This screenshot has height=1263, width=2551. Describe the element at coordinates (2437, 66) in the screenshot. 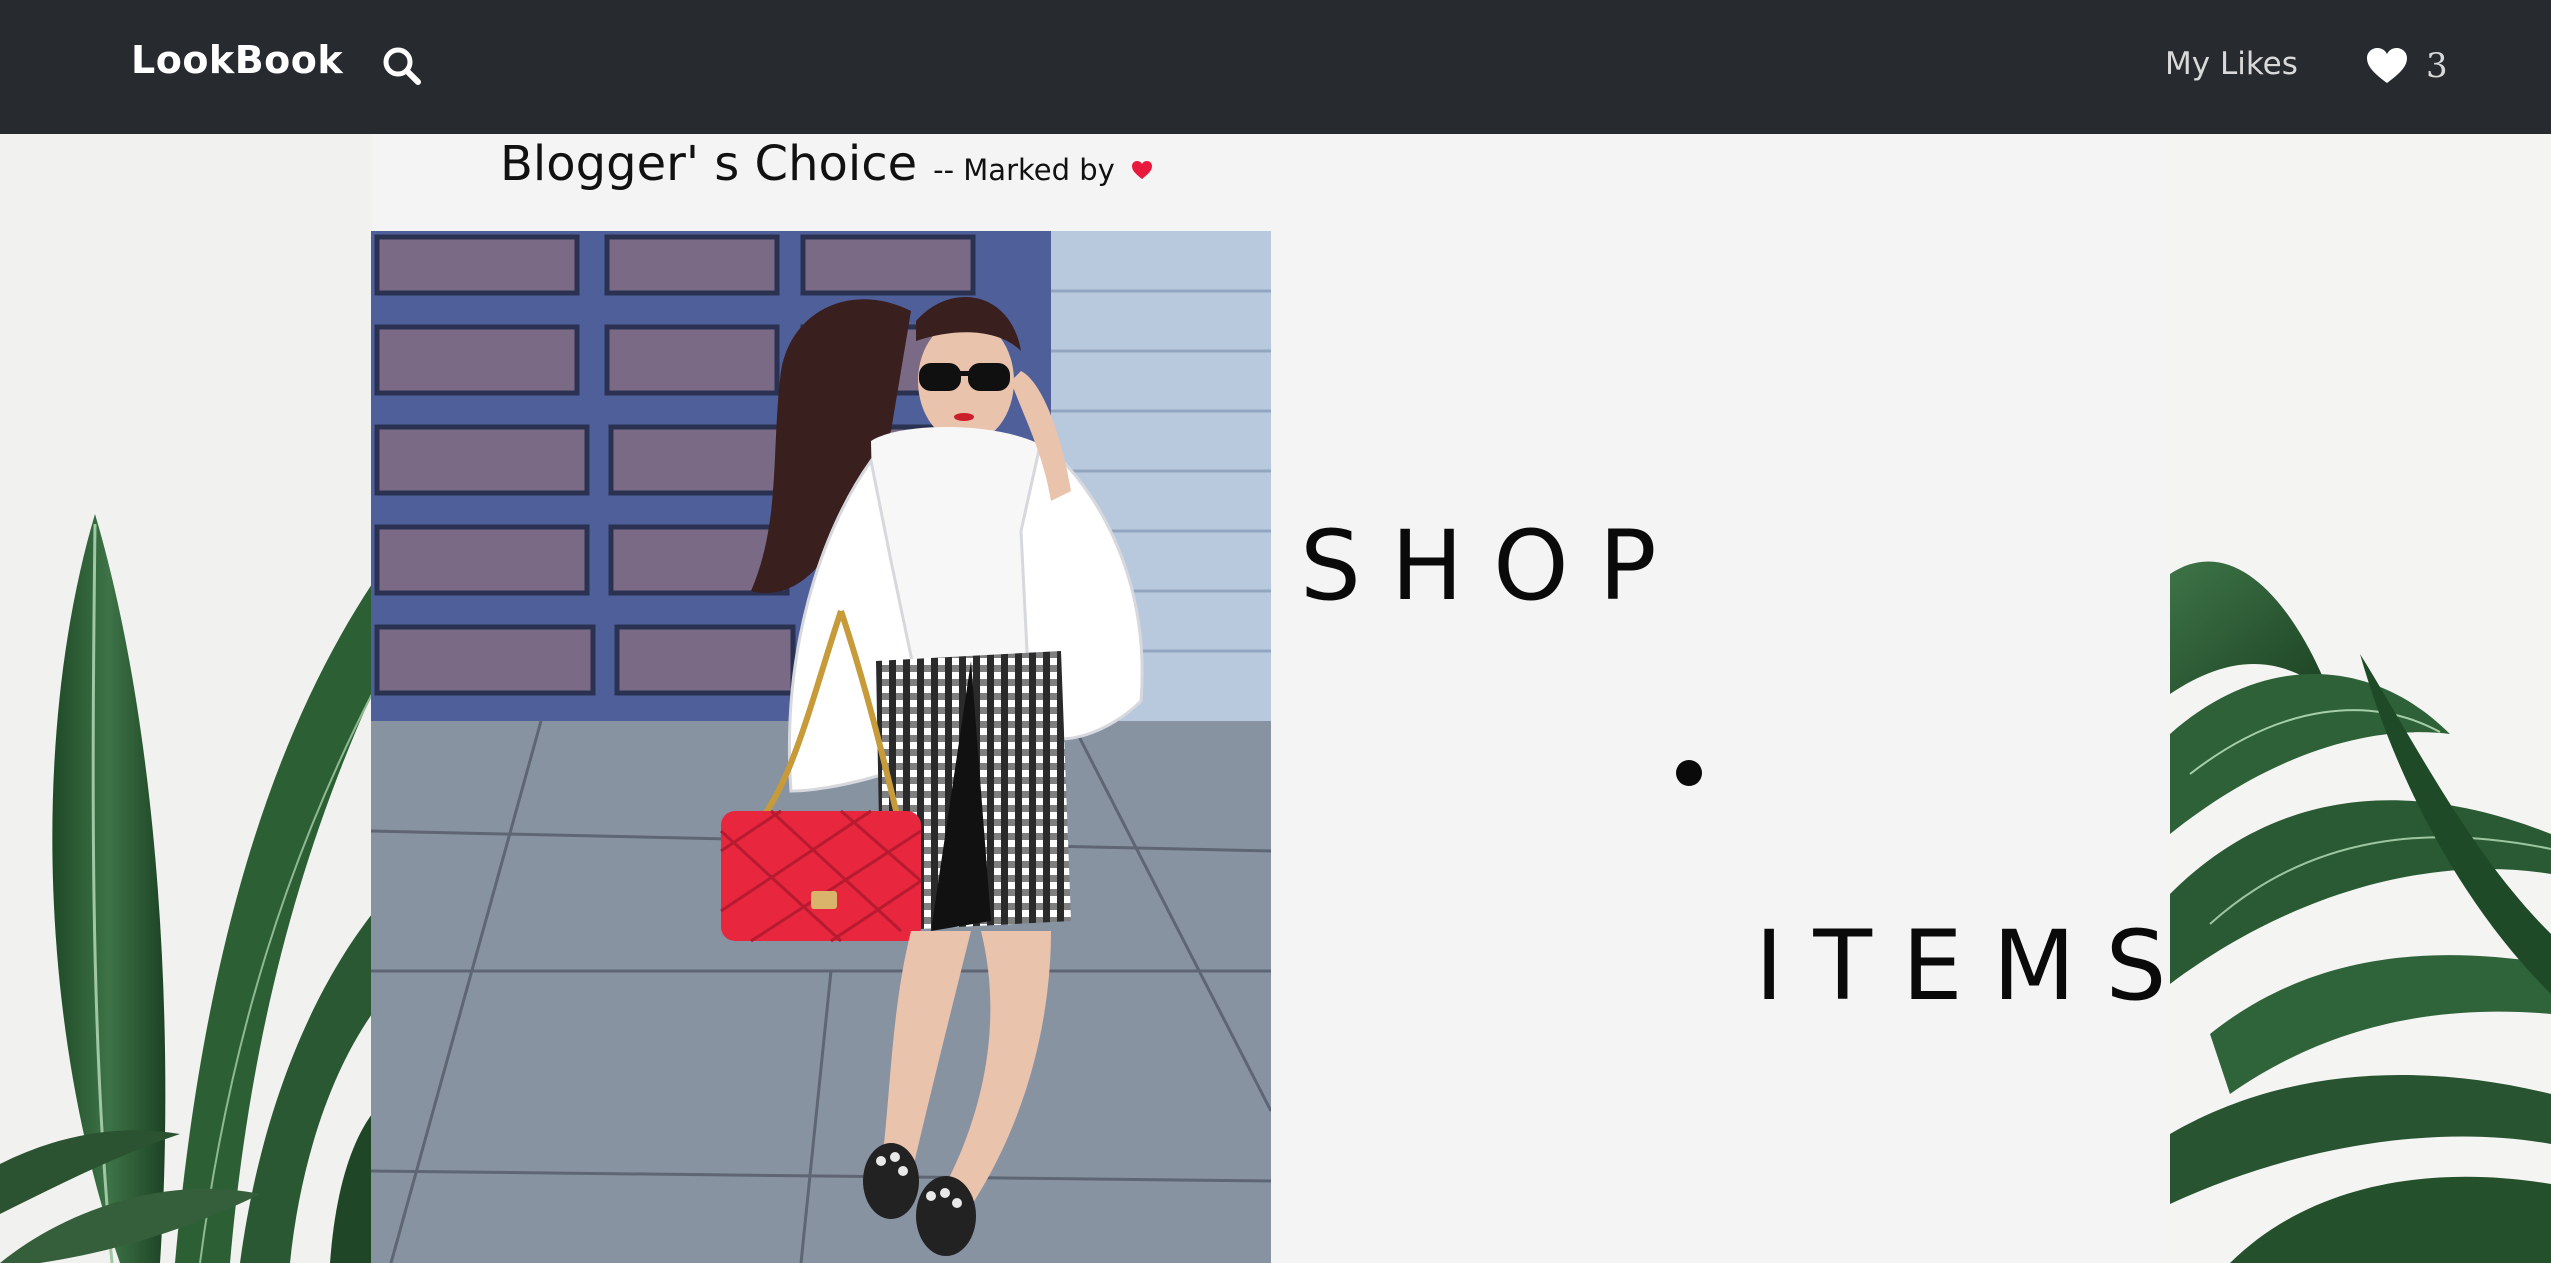

I see `likes-count: 3` at that location.